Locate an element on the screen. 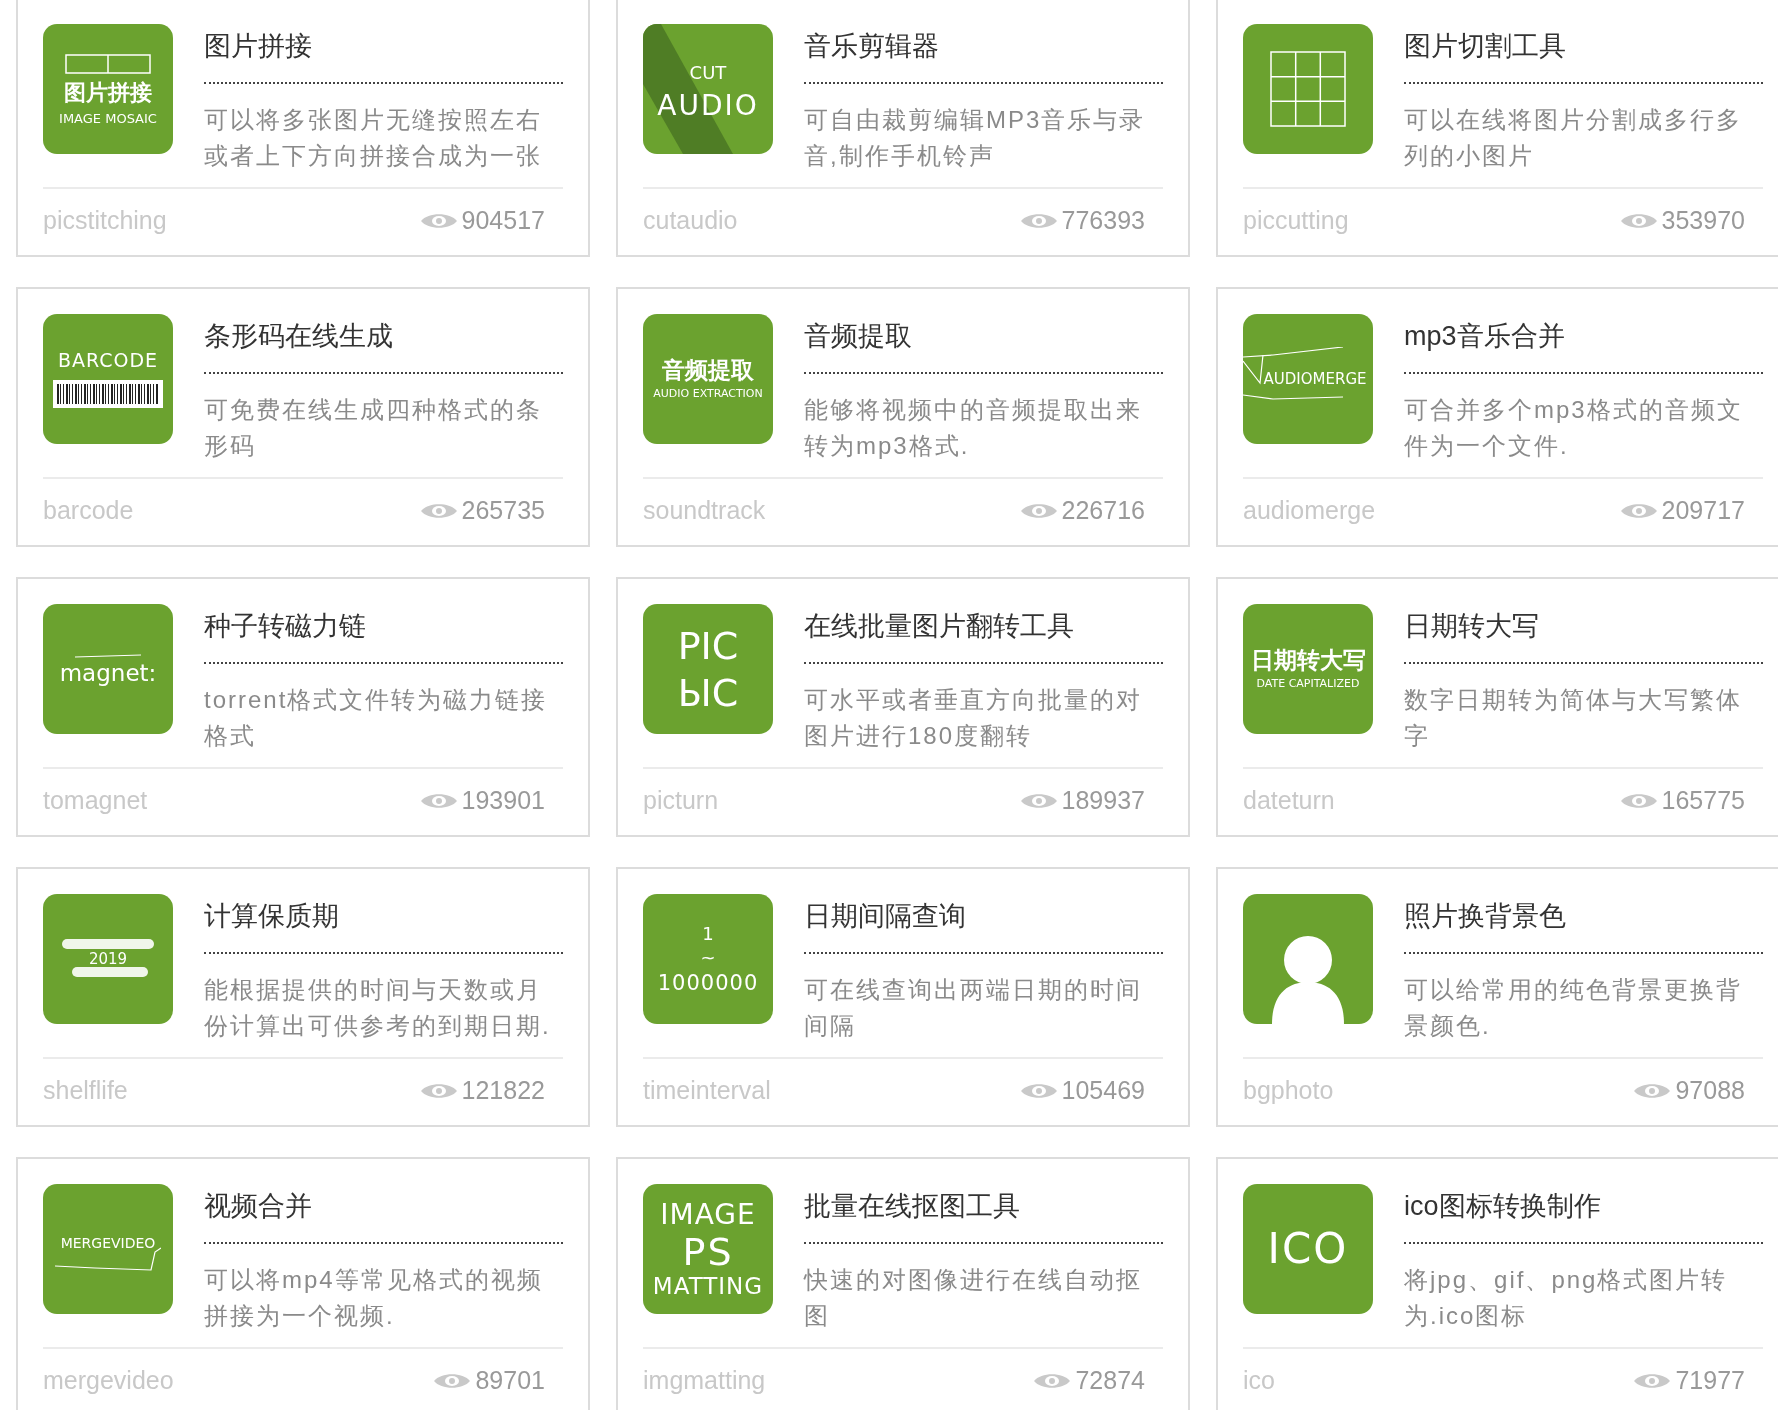 Image resolution: width=1778 pixels, height=1410 pixels. logo-text: 2019 is located at coordinates (108, 959).